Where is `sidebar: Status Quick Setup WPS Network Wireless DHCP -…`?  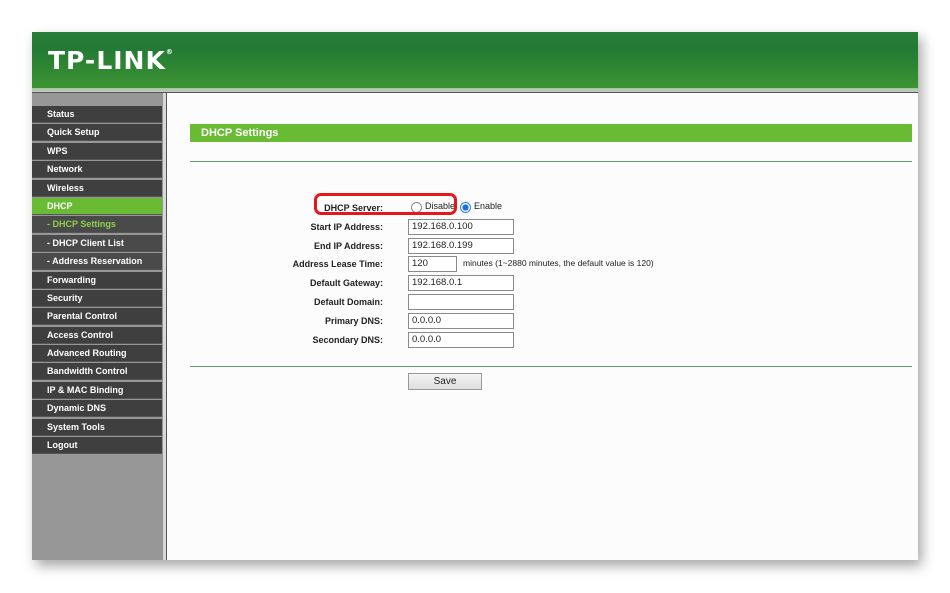
sidebar: Status Quick Setup WPS Network Wireless DHCP -… is located at coordinates (97, 326).